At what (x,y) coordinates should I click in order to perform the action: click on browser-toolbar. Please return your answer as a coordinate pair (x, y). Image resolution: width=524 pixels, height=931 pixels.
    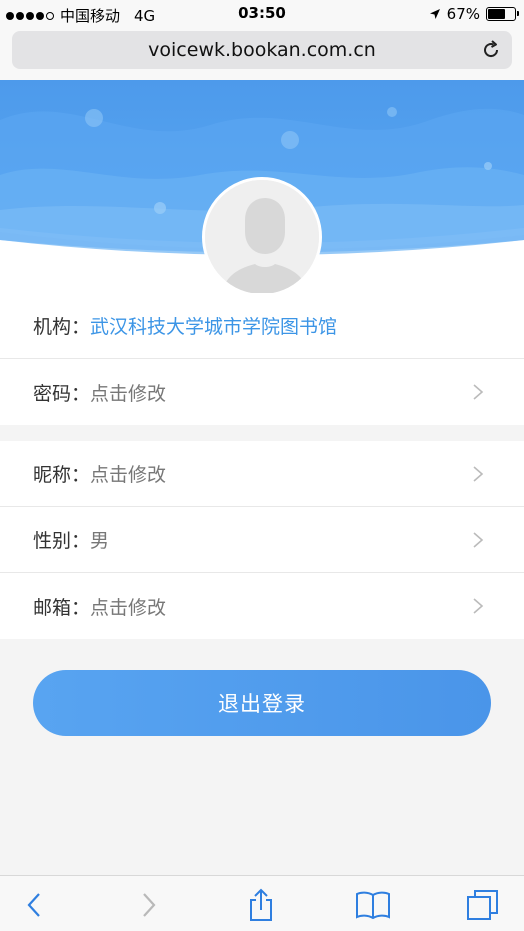
    Looking at the image, I should click on (262, 903).